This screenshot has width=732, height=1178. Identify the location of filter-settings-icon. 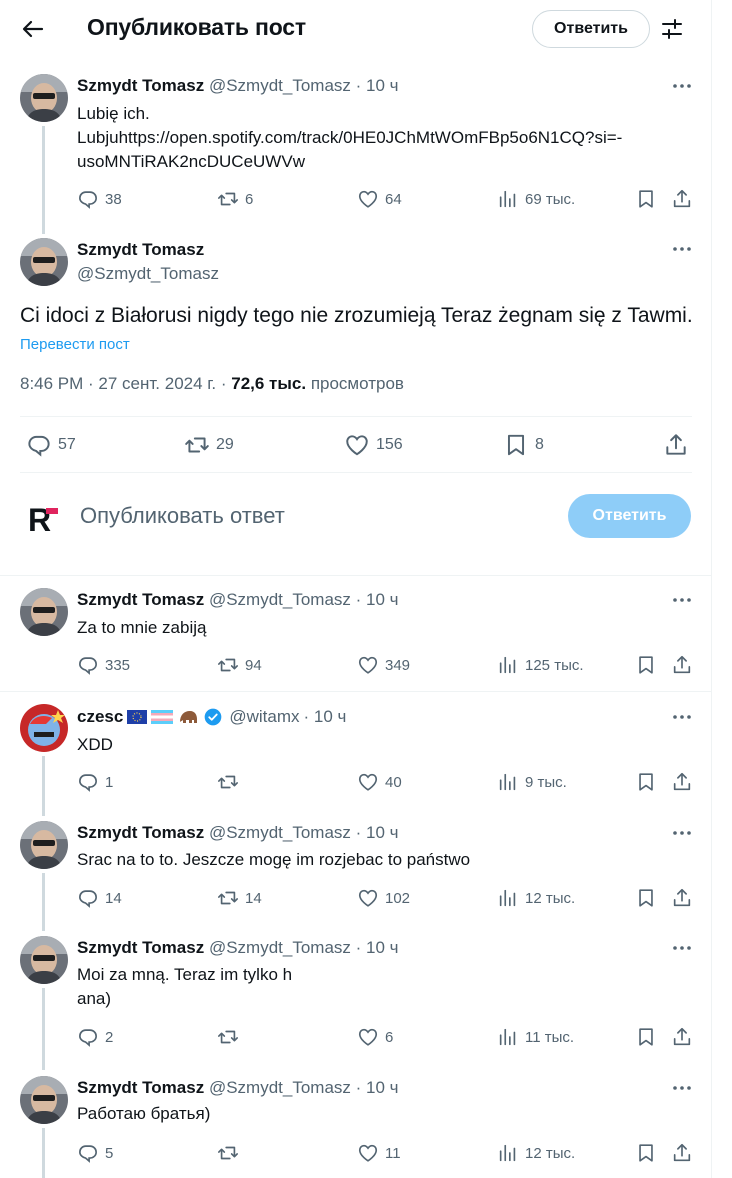
(672, 29).